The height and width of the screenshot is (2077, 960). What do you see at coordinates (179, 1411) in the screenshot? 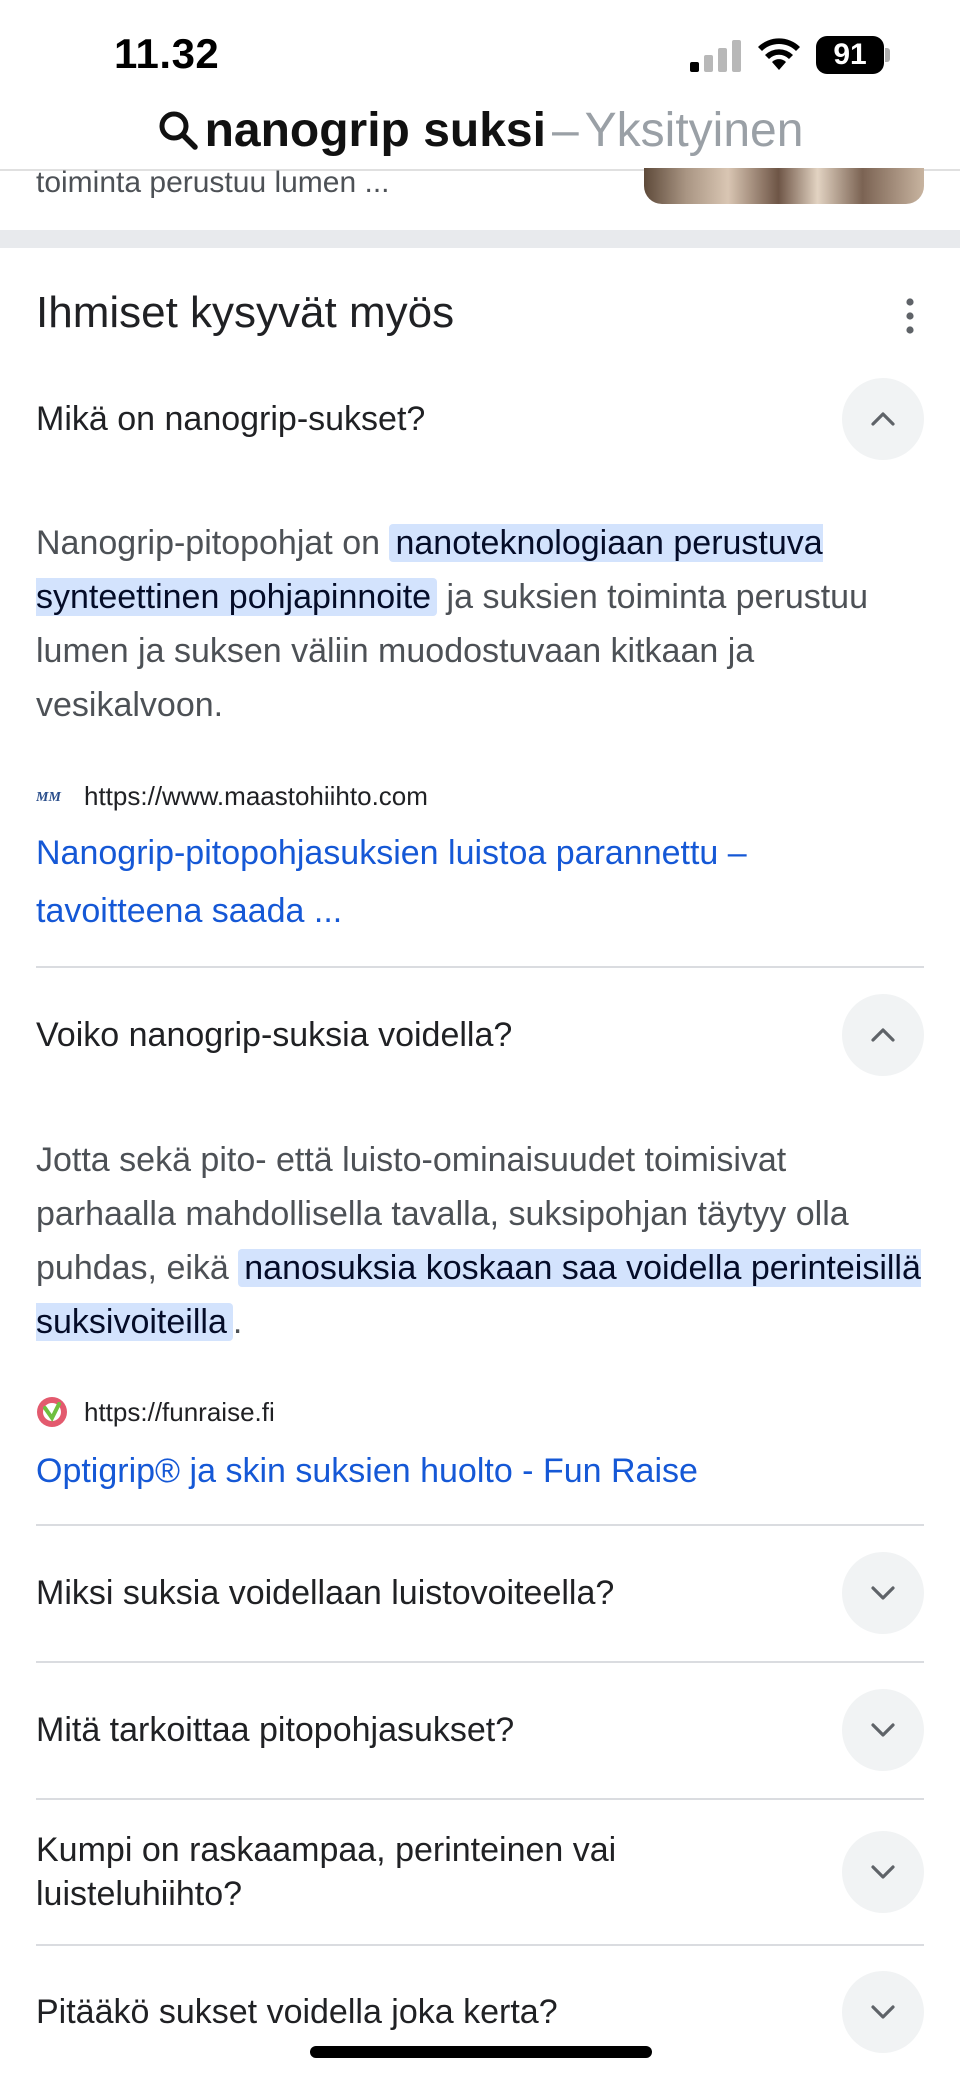
I see `source-url: https://funraise.fi` at bounding box center [179, 1411].